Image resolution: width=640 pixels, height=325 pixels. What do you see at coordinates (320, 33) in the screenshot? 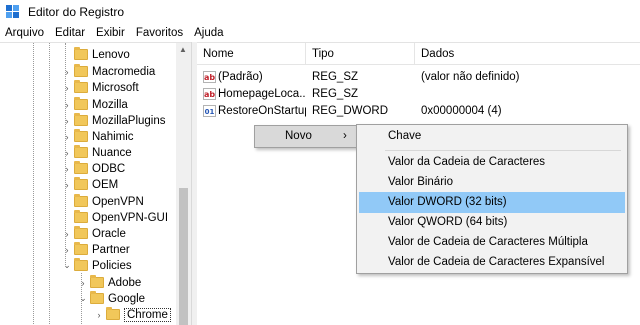
I see `menu-bar: Arquivo Editar Exibir Favoritos Ajuda` at bounding box center [320, 33].